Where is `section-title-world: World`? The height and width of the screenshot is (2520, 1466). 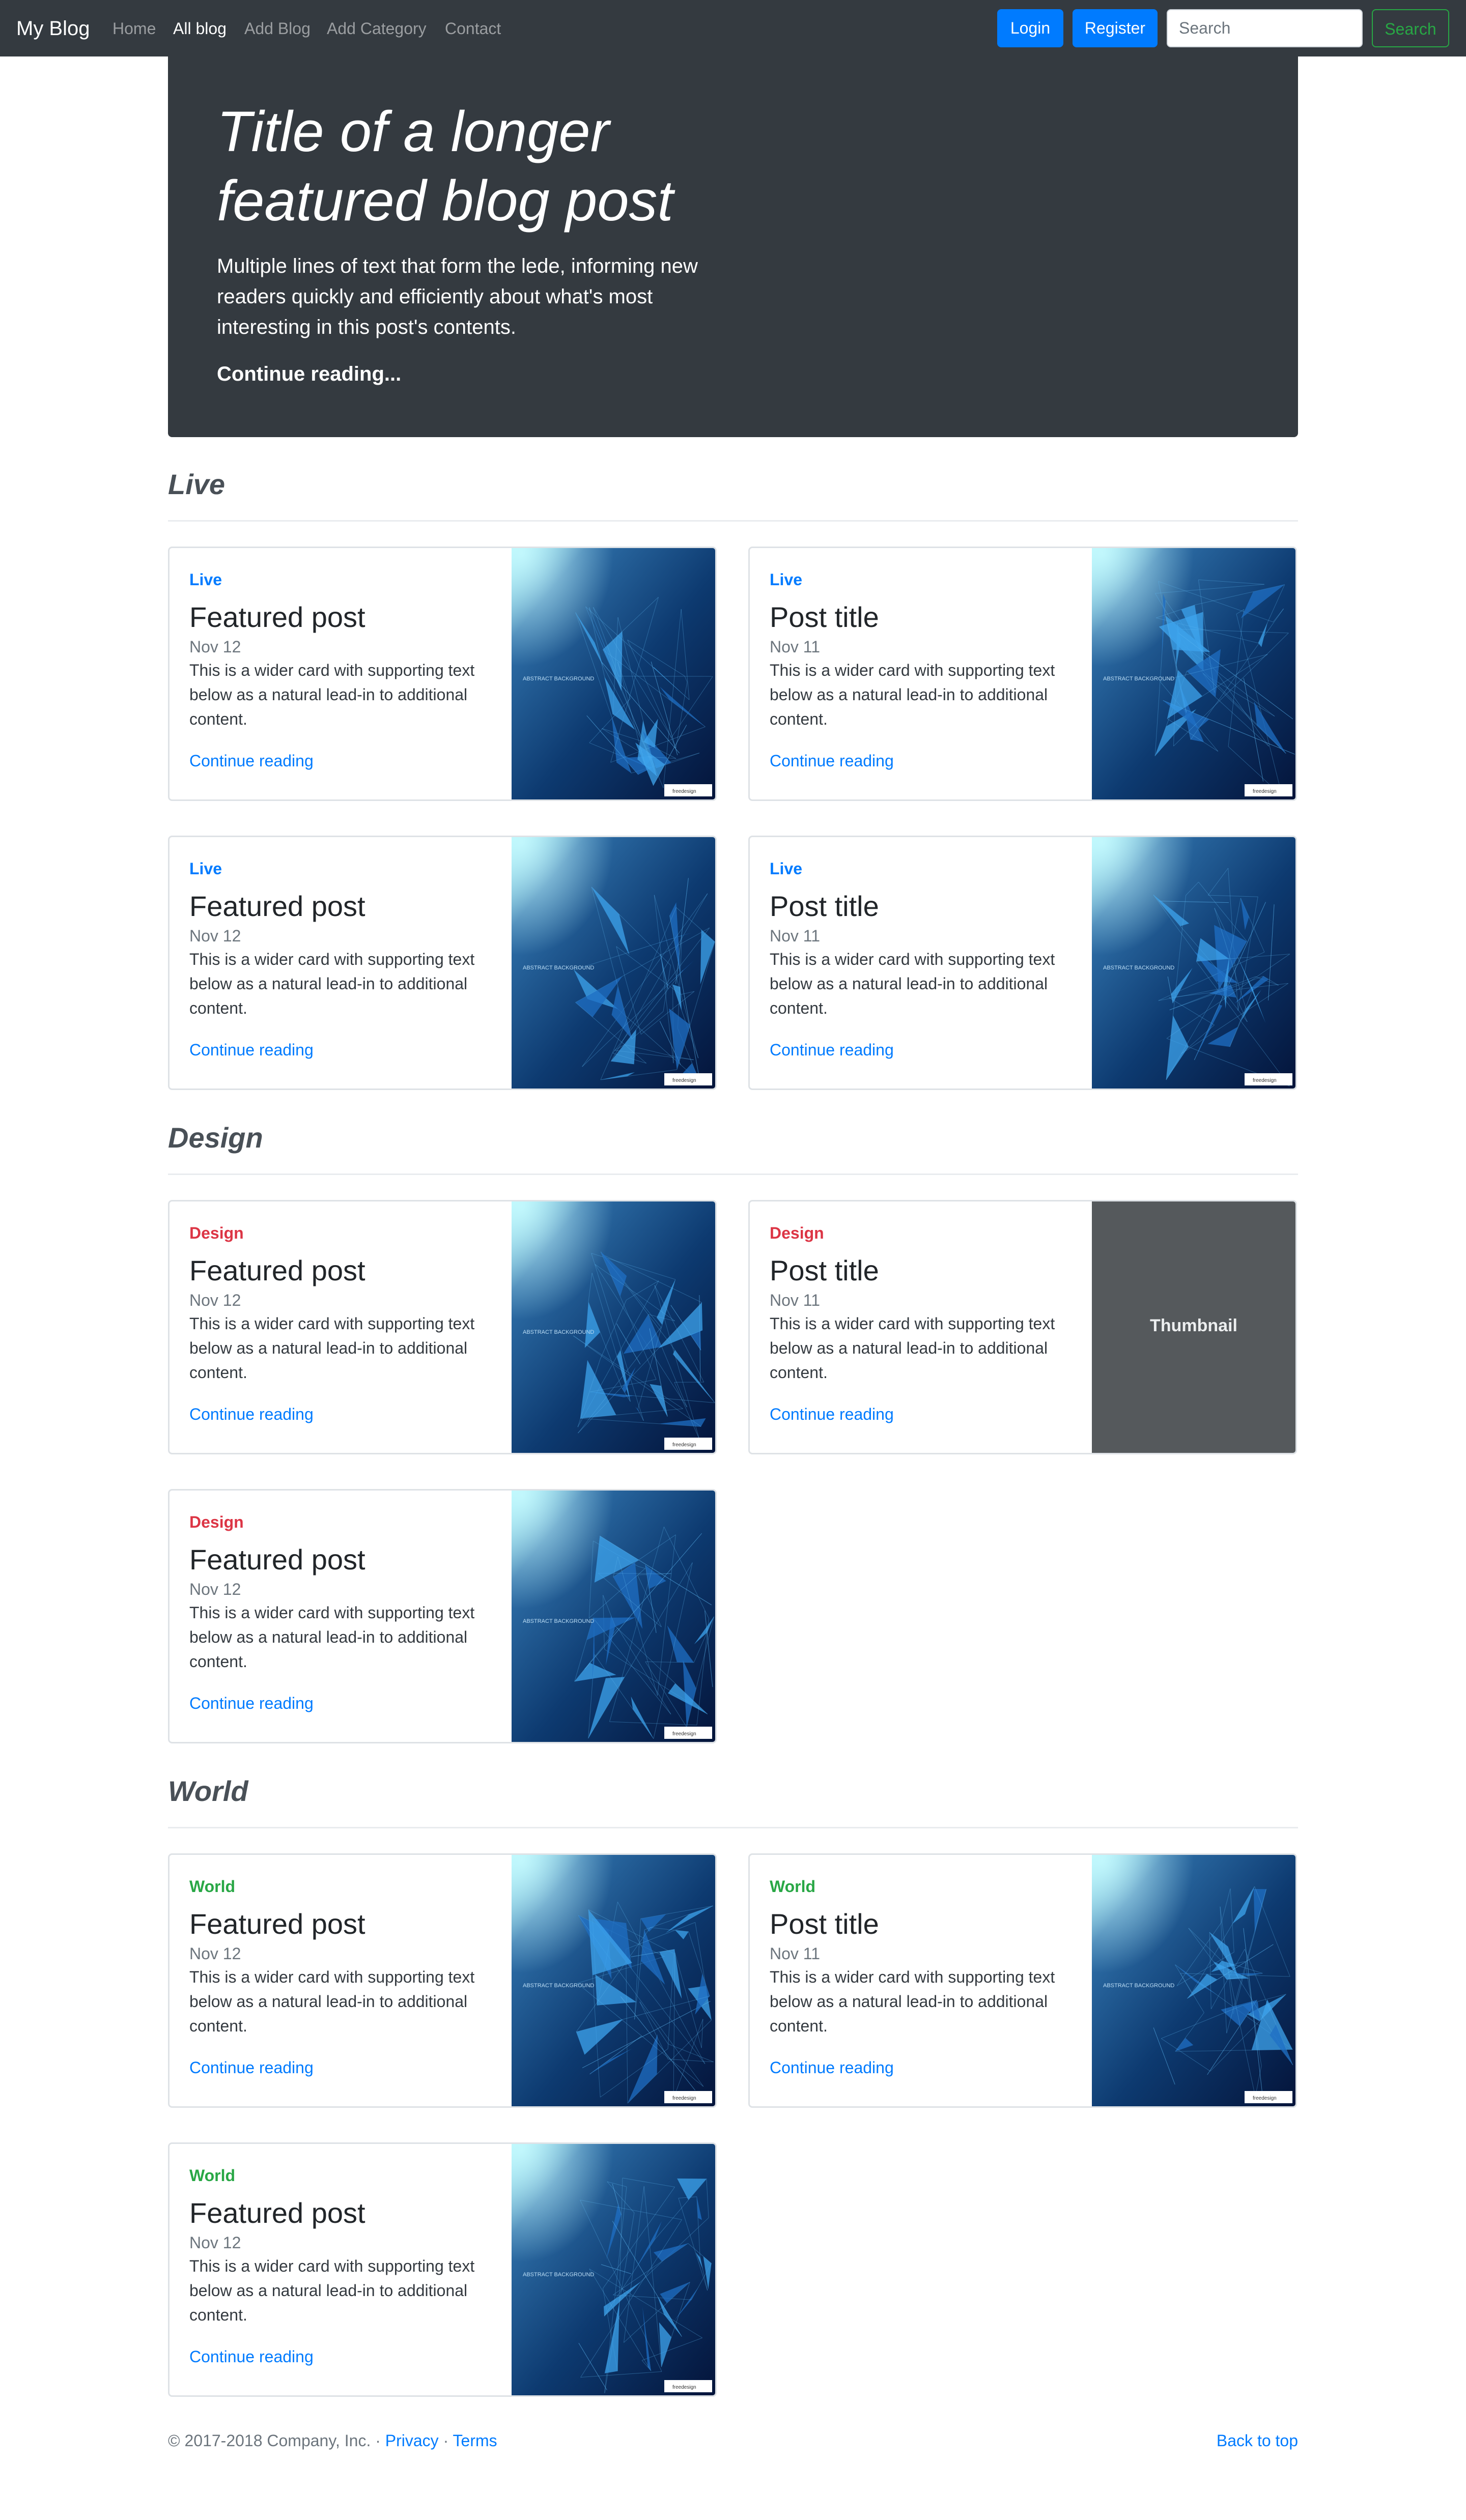 section-title-world: World is located at coordinates (208, 1791).